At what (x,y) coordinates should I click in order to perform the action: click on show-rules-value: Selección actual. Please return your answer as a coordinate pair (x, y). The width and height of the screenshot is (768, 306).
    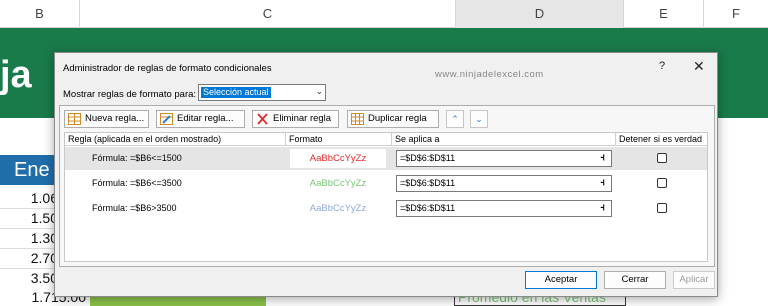
    Looking at the image, I should click on (236, 92).